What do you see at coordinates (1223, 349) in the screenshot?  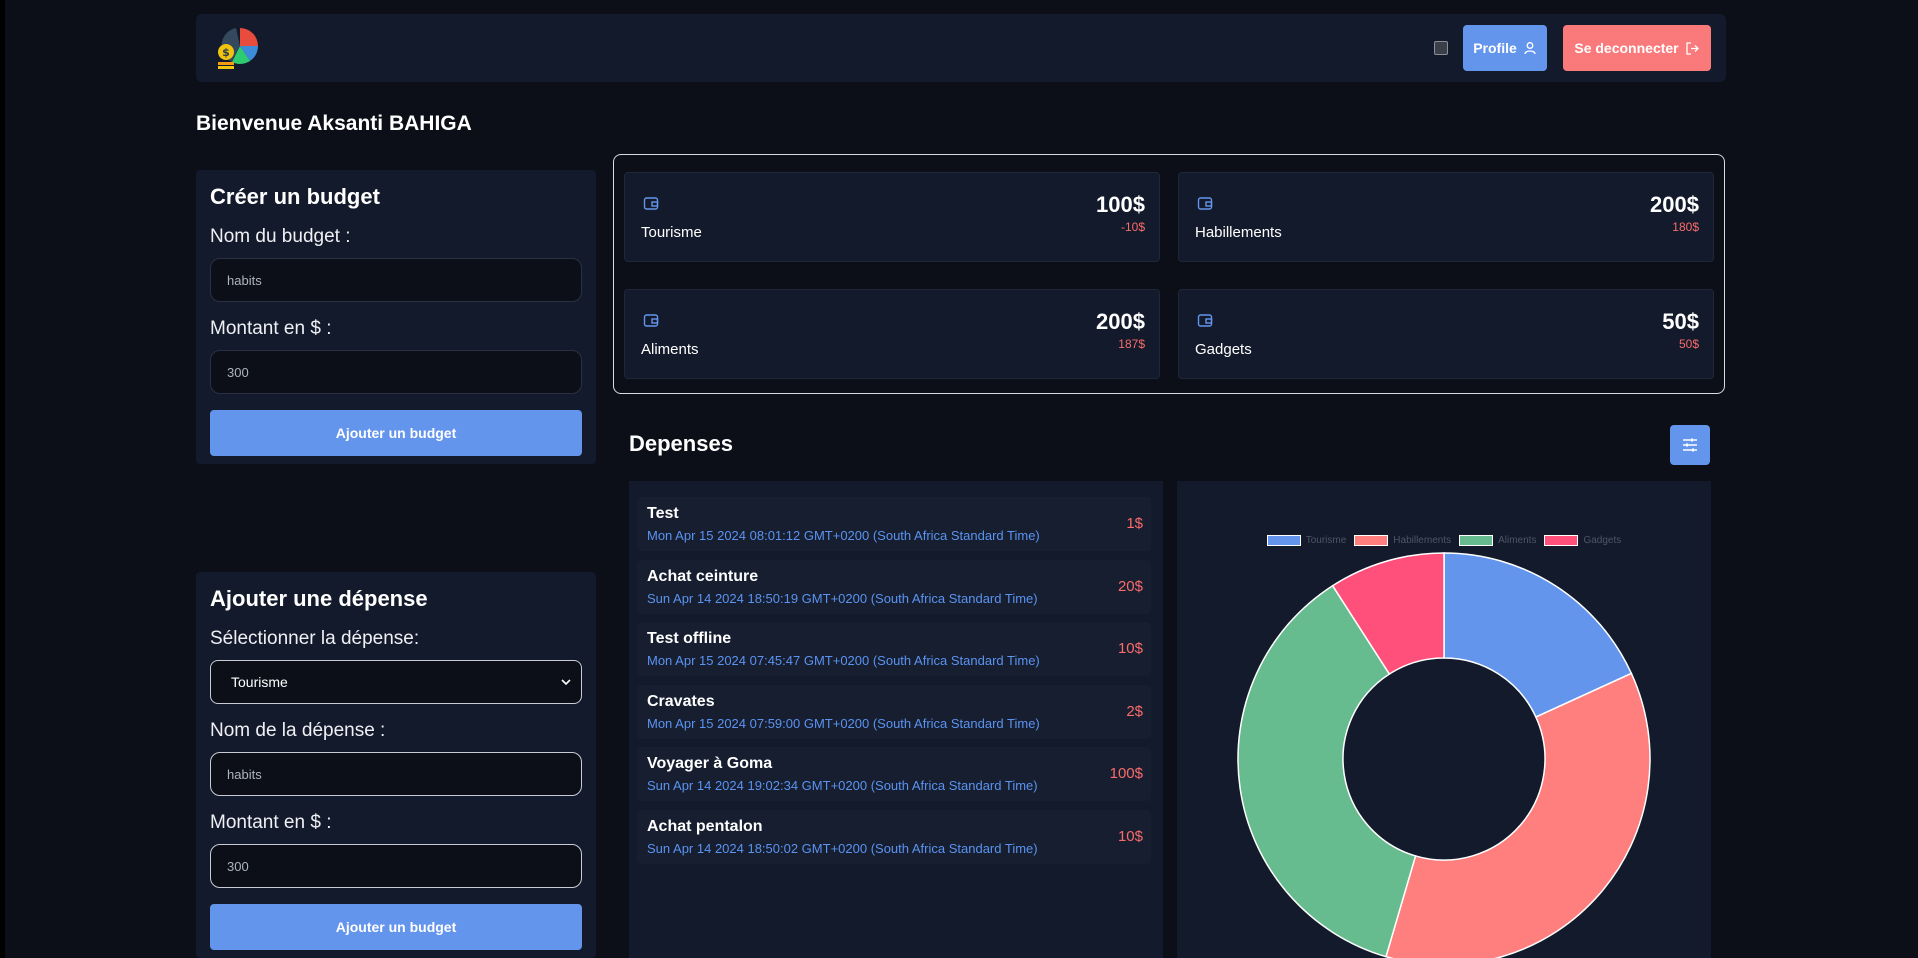 I see `budget-name: Gadgets` at bounding box center [1223, 349].